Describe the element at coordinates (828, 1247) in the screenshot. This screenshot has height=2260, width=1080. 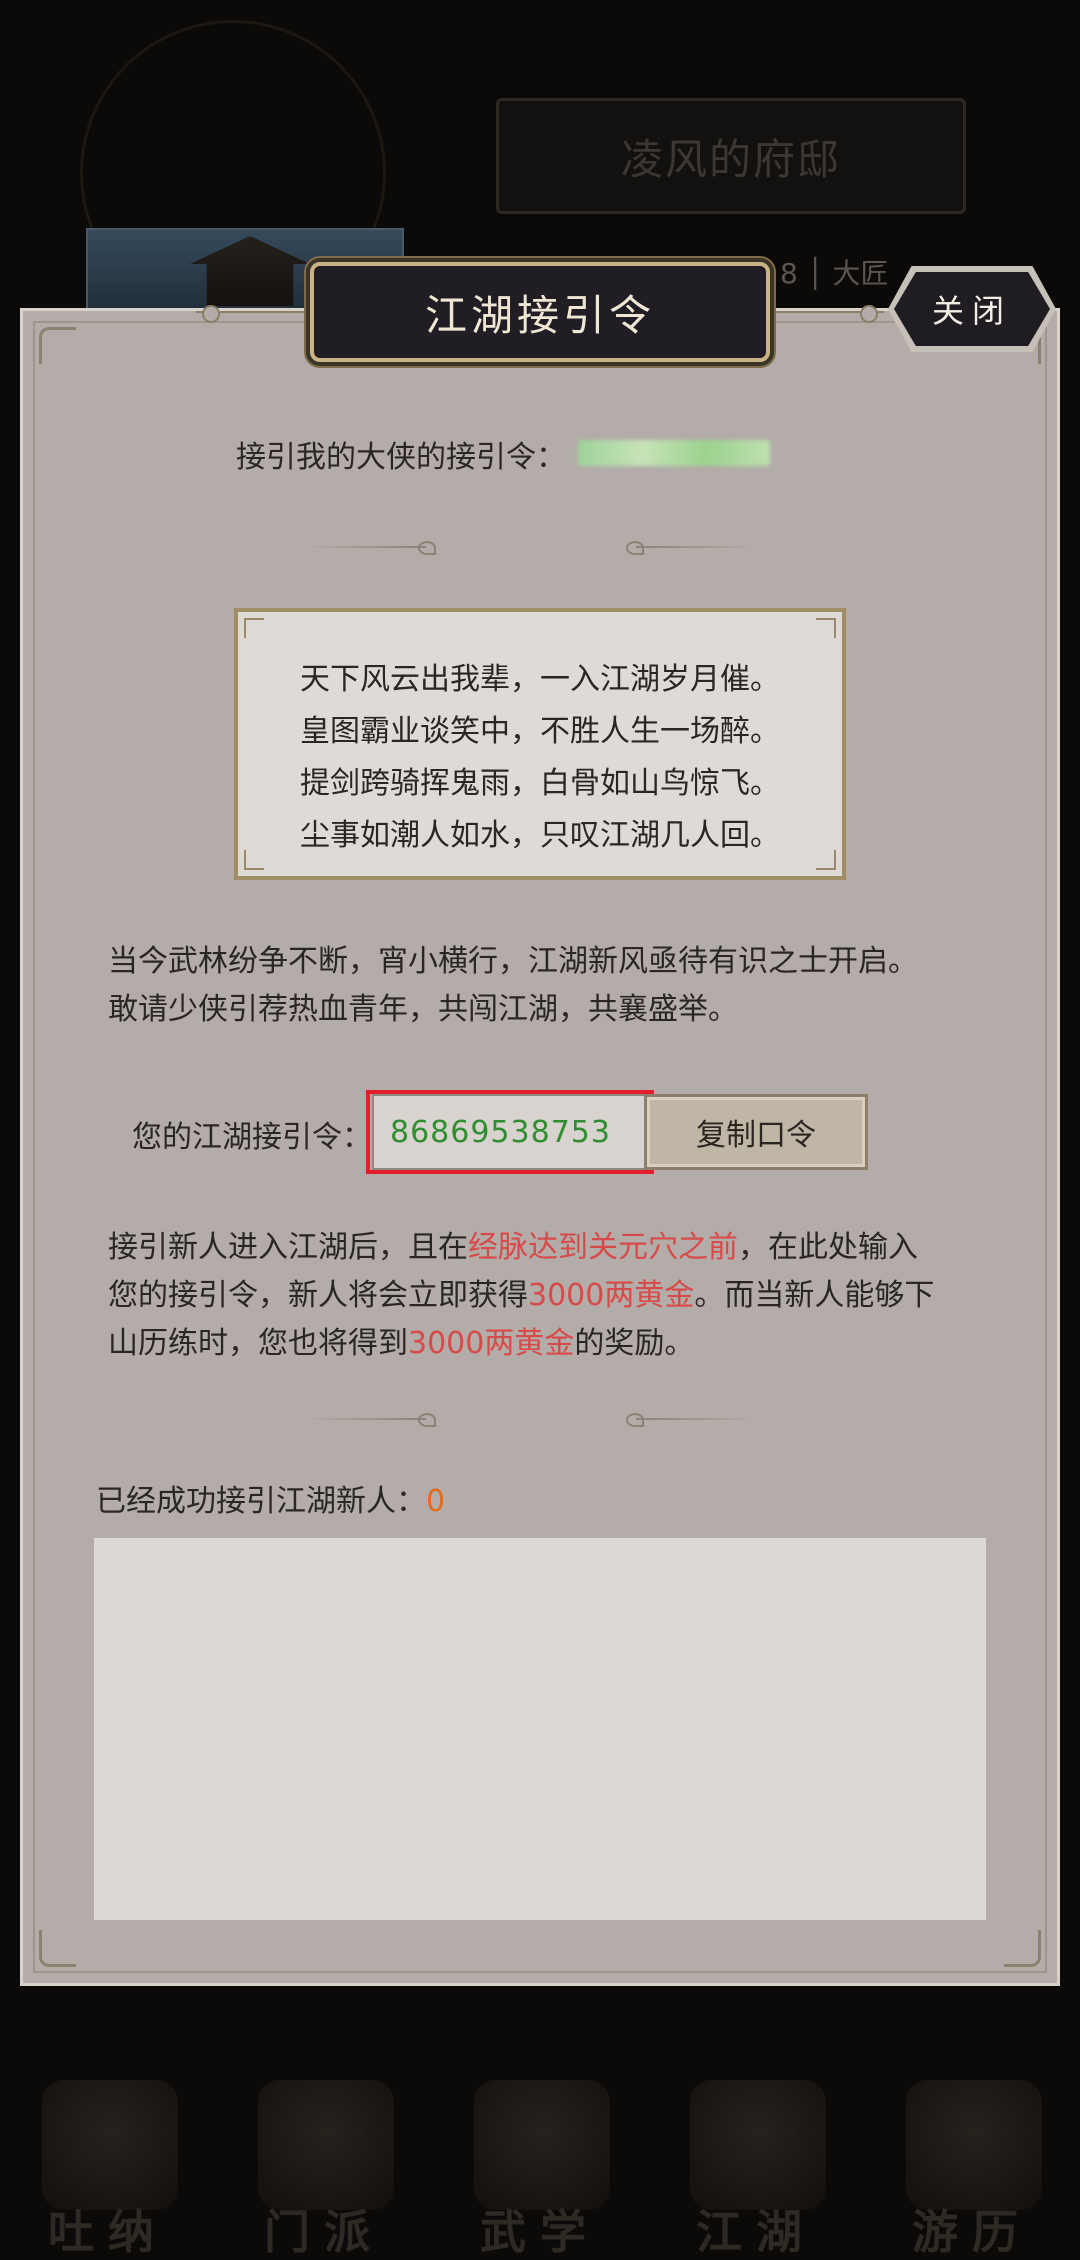
I see `reward-text: ，在此处输入` at that location.